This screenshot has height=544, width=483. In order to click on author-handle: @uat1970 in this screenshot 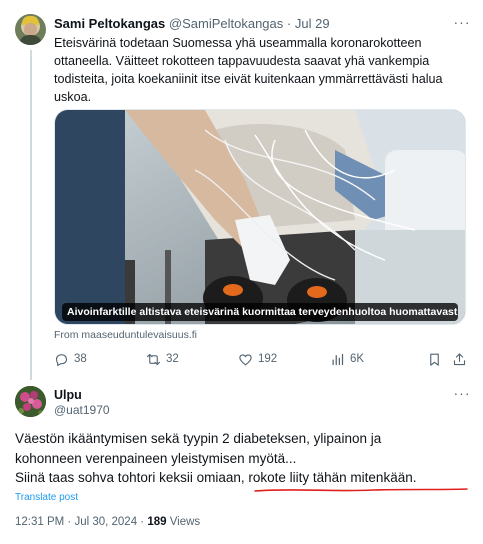, I will do `click(82, 410)`.